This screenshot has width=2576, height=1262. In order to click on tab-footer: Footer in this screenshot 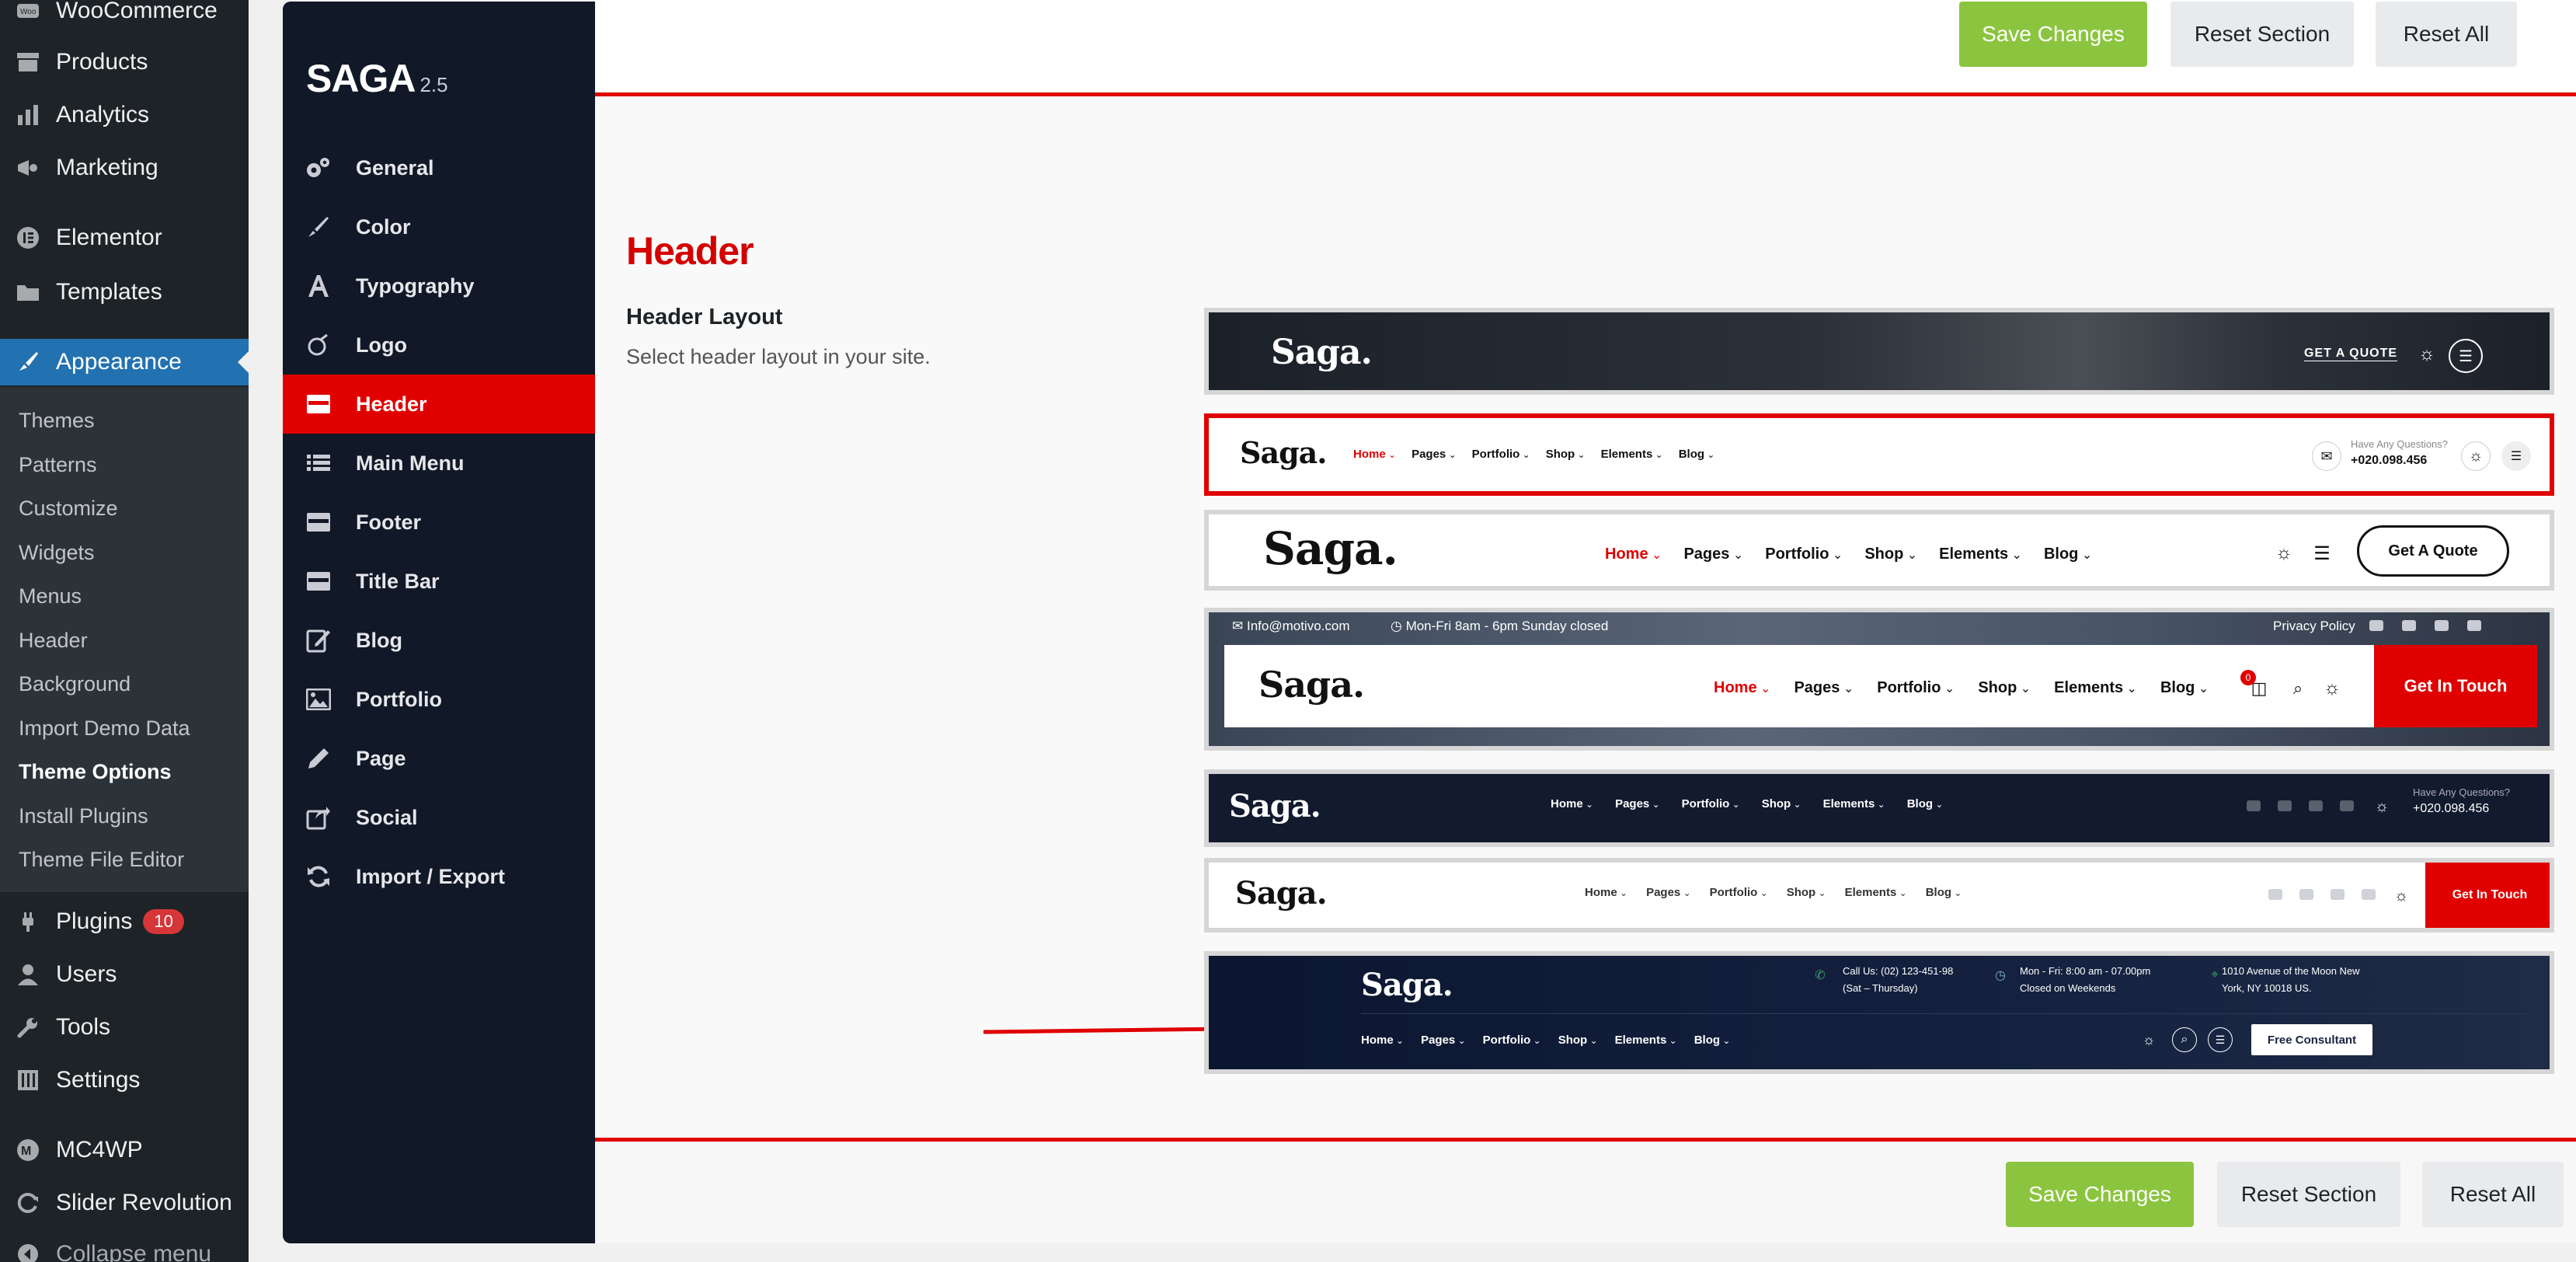, I will do `click(439, 522)`.